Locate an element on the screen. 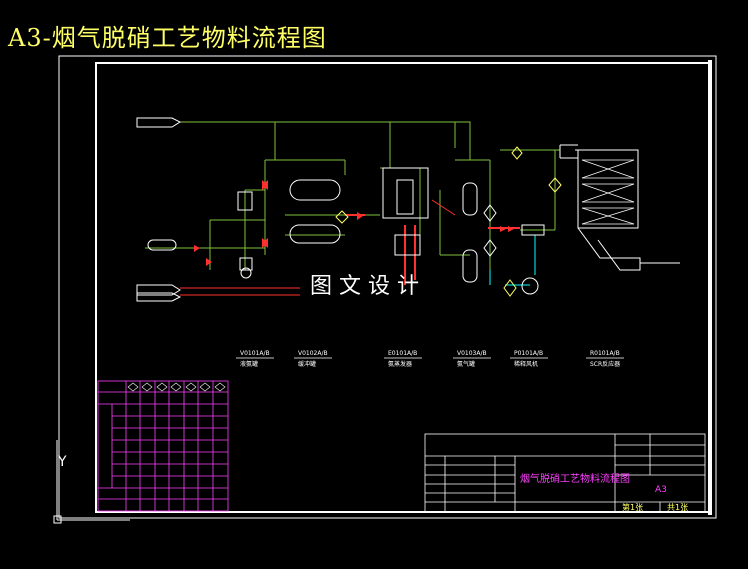 This screenshot has width=748, height=569. title-block-grid is located at coordinates (565, 473).